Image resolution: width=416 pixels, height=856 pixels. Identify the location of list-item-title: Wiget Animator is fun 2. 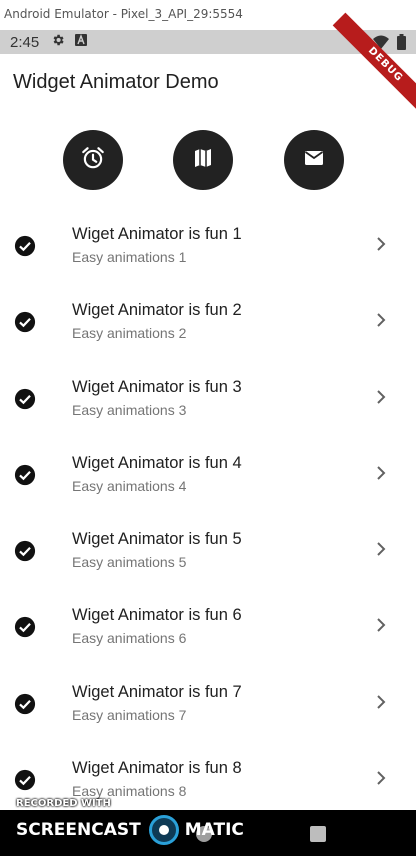
(157, 310).